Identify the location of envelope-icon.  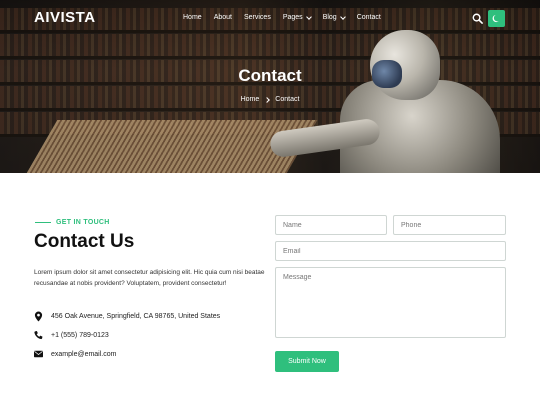
(38, 354).